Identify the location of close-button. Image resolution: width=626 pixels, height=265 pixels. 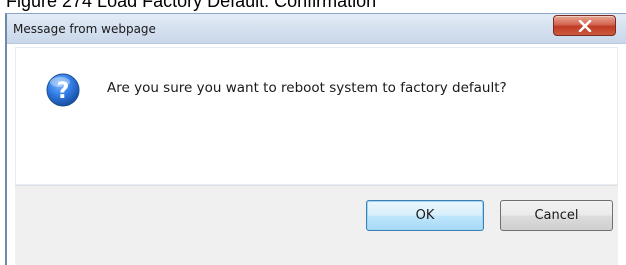
(584, 25).